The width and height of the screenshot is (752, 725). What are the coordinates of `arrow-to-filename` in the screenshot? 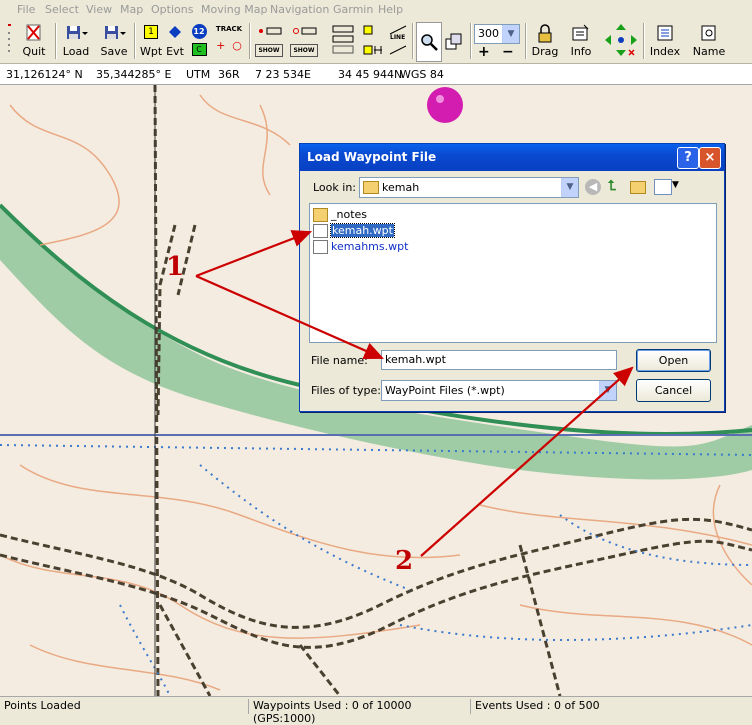 It's located at (290, 317).